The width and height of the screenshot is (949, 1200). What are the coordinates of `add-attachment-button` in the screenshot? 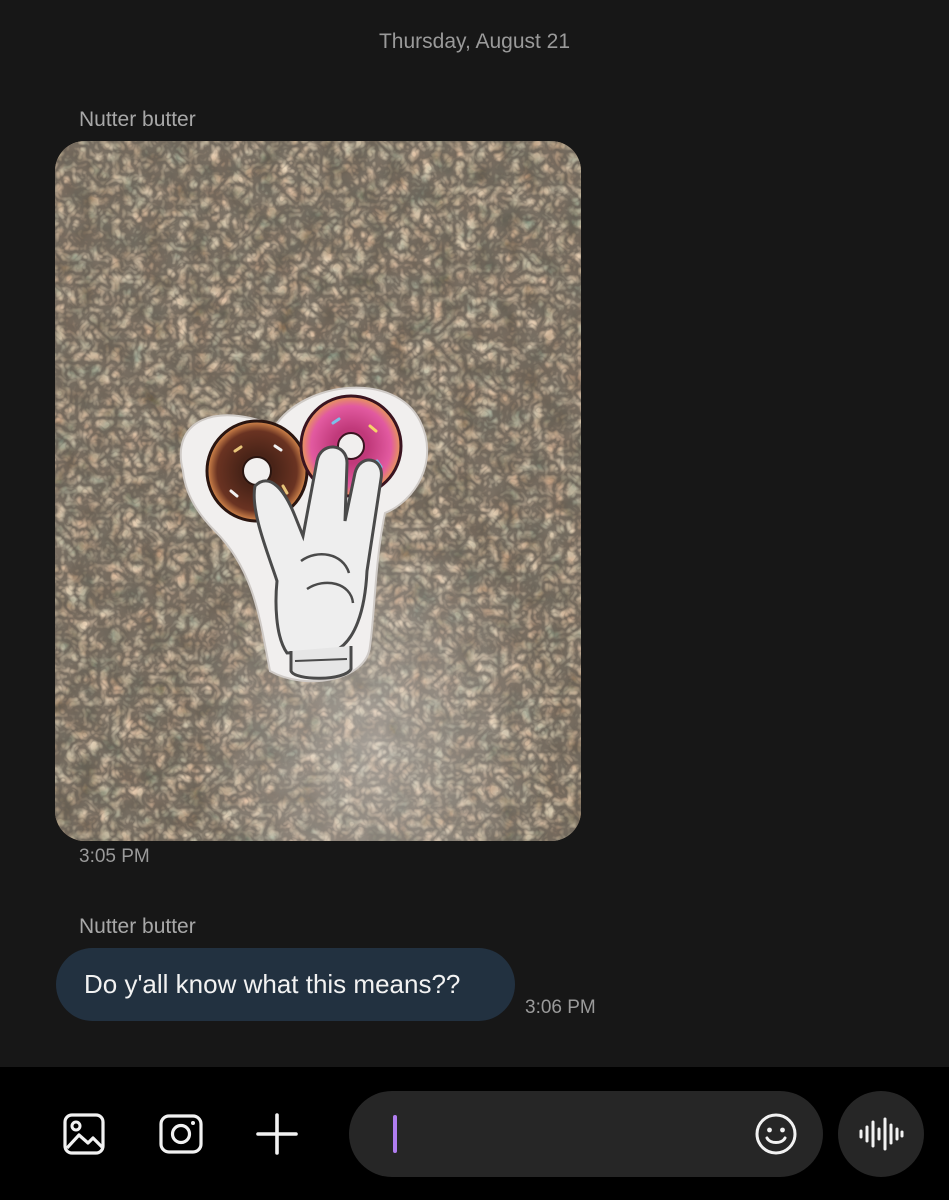 It's located at (277, 1134).